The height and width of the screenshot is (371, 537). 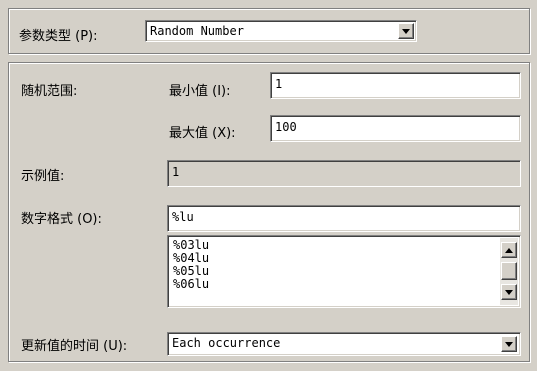 I want to click on number-format-list: %03lu %04lu %05lu %06lu, so click(x=344, y=271).